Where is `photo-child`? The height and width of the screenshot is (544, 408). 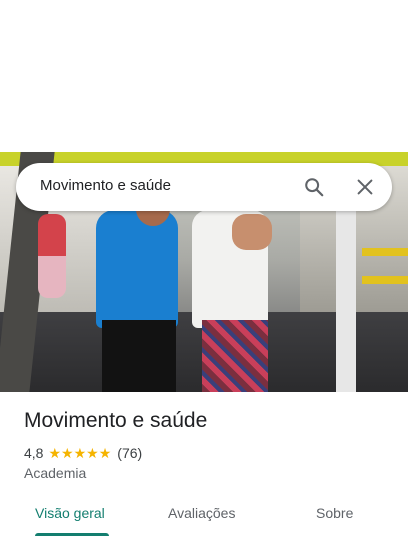
photo-child is located at coordinates (52, 256).